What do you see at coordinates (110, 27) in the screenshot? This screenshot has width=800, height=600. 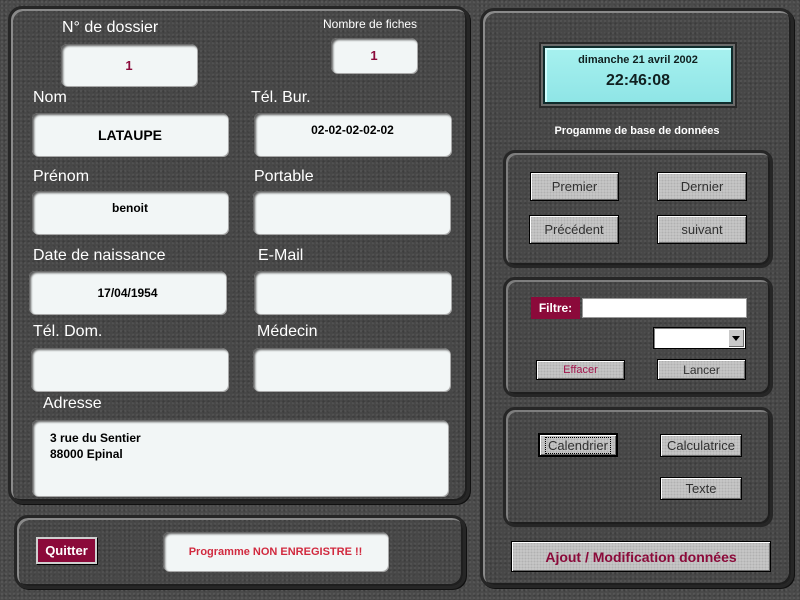 I see `dossier-label: N° de dossier` at bounding box center [110, 27].